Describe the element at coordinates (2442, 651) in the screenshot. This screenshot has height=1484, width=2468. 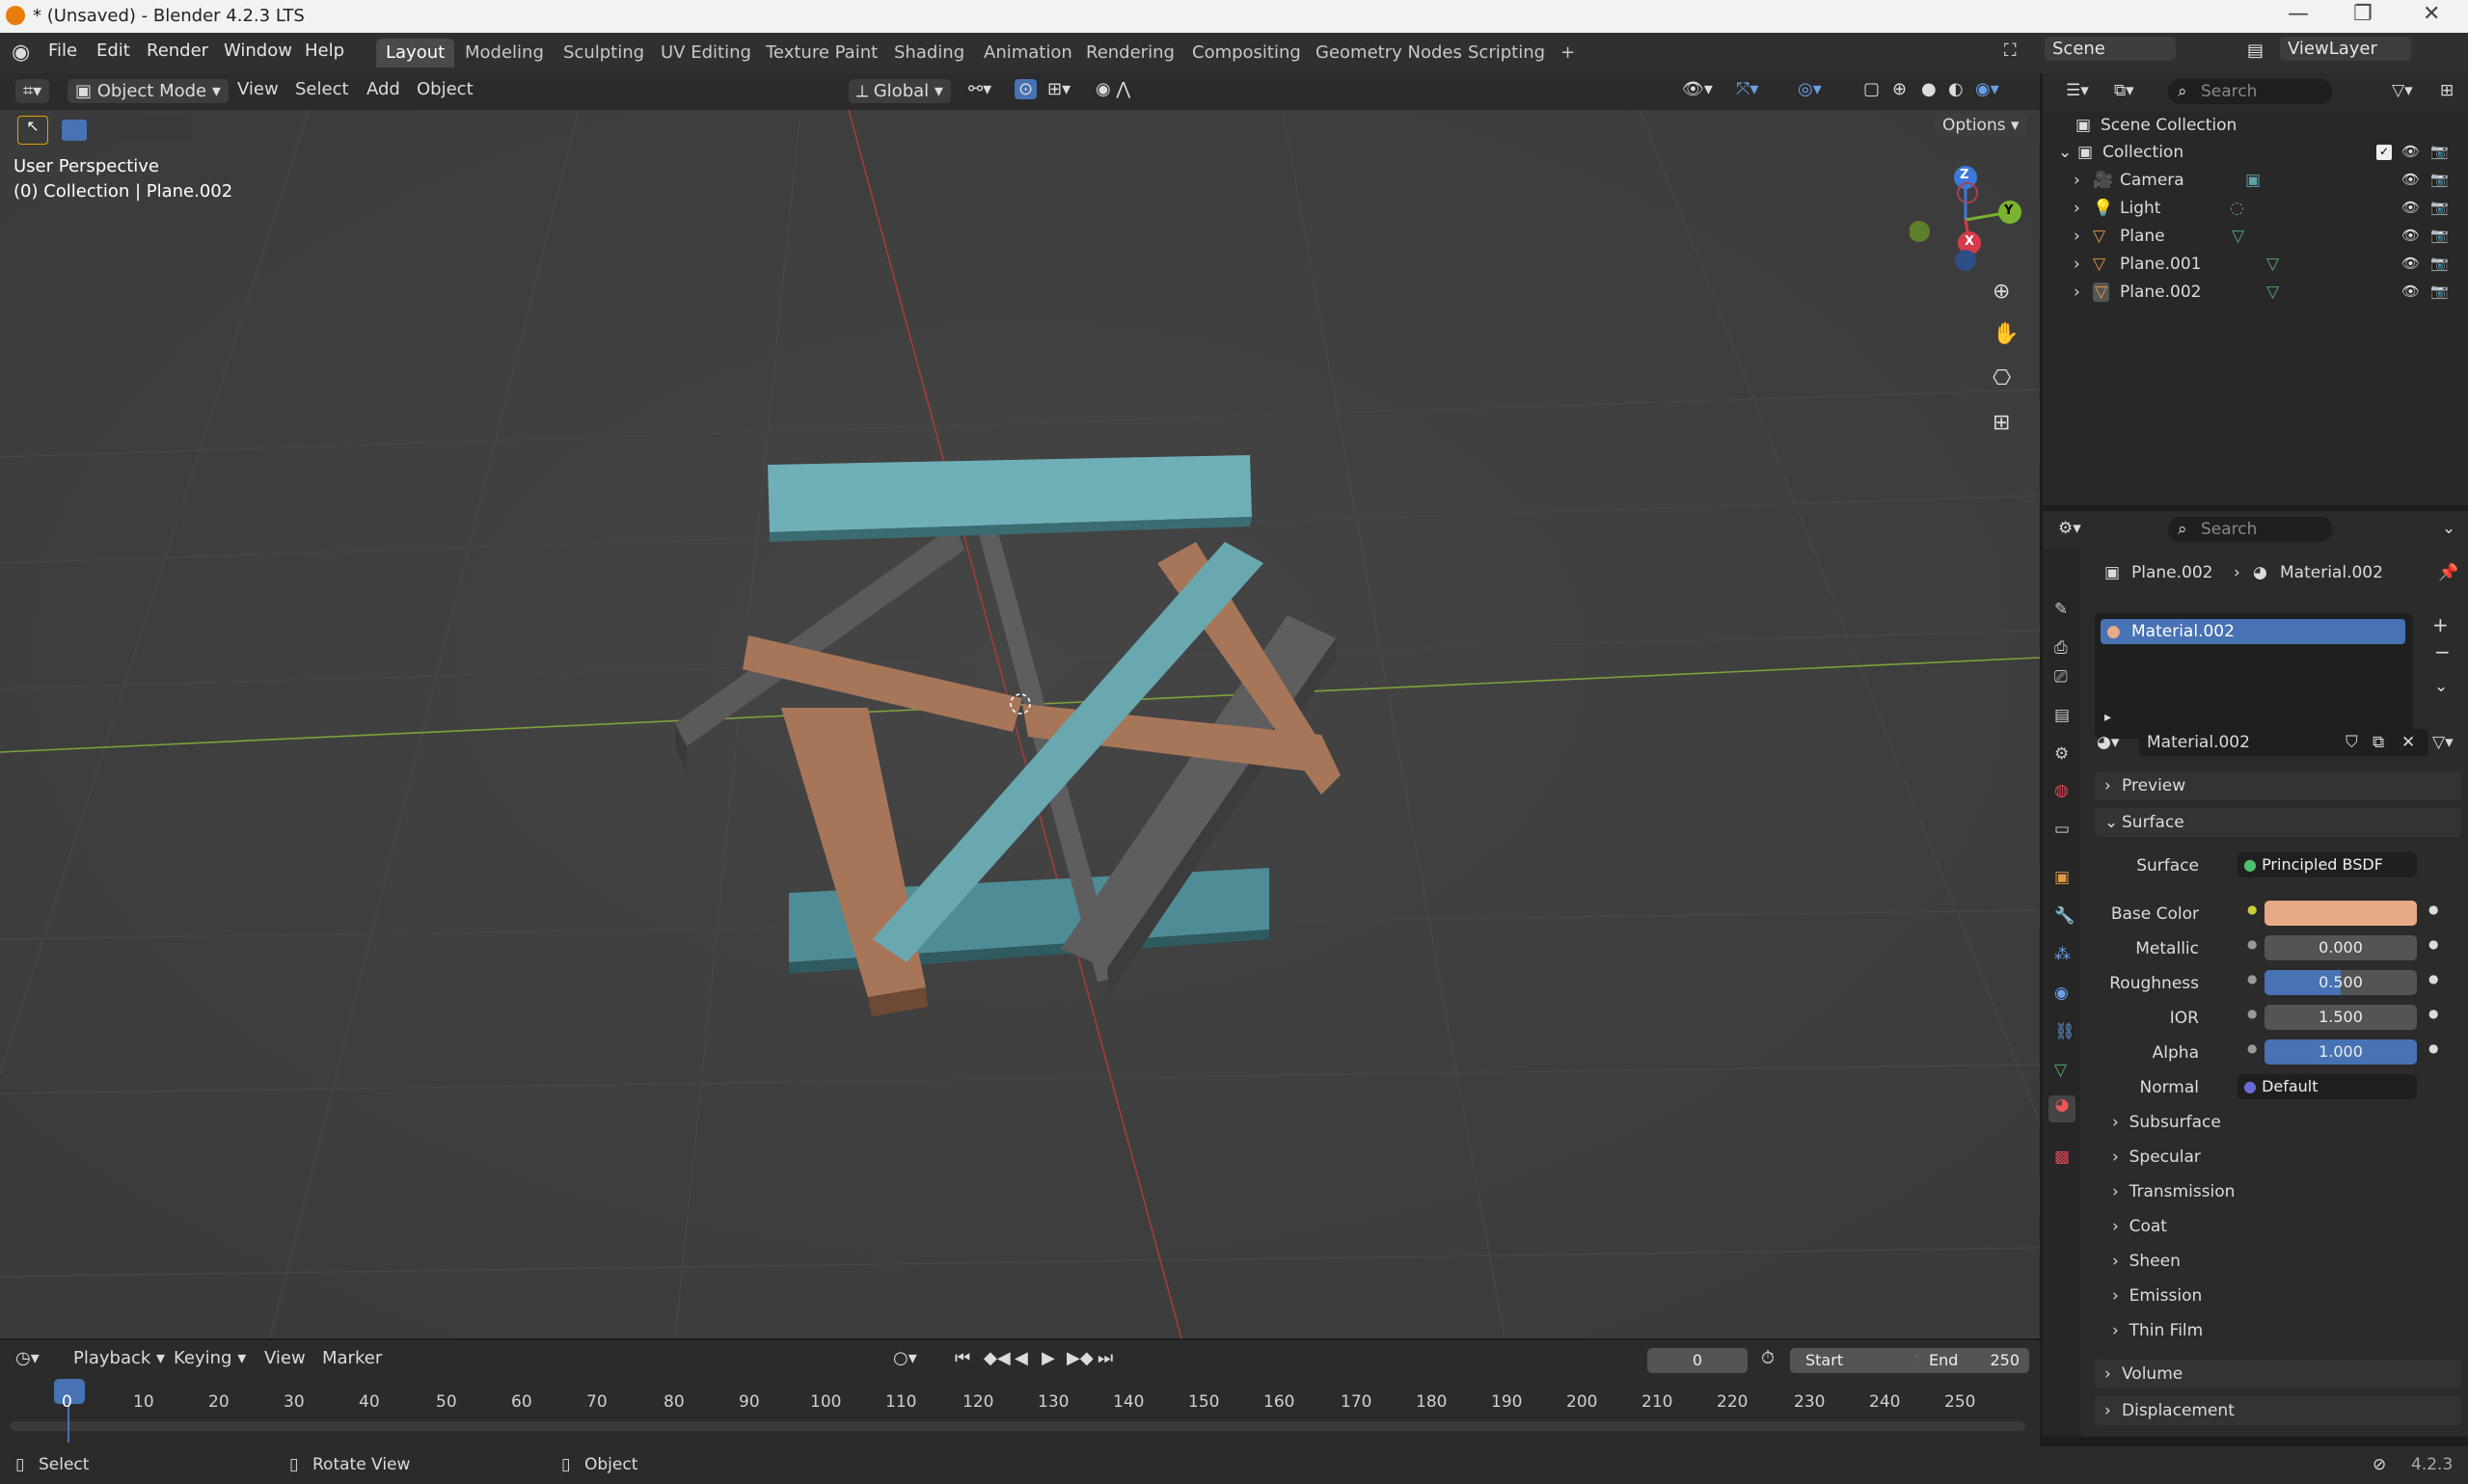
I see `remove-slot-icon: −` at that location.